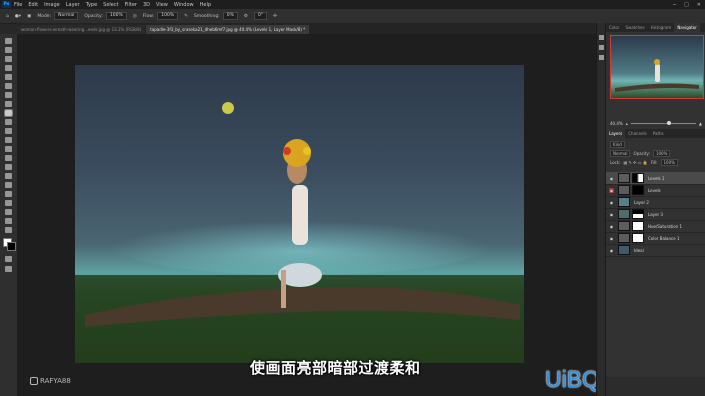 The width and height of the screenshot is (705, 396). What do you see at coordinates (110, 5) in the screenshot?
I see `menu-select: Select` at bounding box center [110, 5].